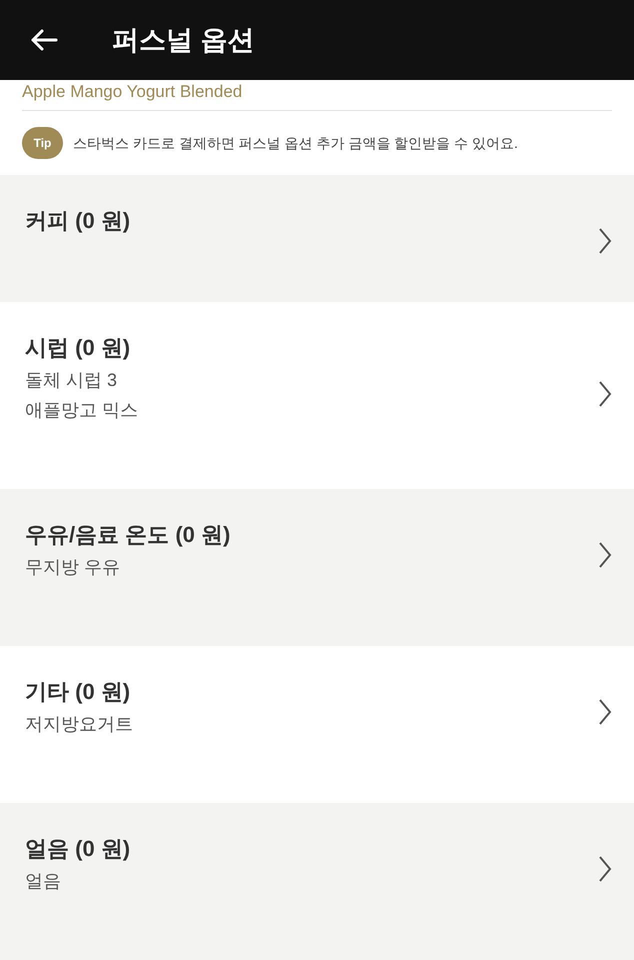 The width and height of the screenshot is (634, 960). I want to click on tip-badge: Tip, so click(42, 143).